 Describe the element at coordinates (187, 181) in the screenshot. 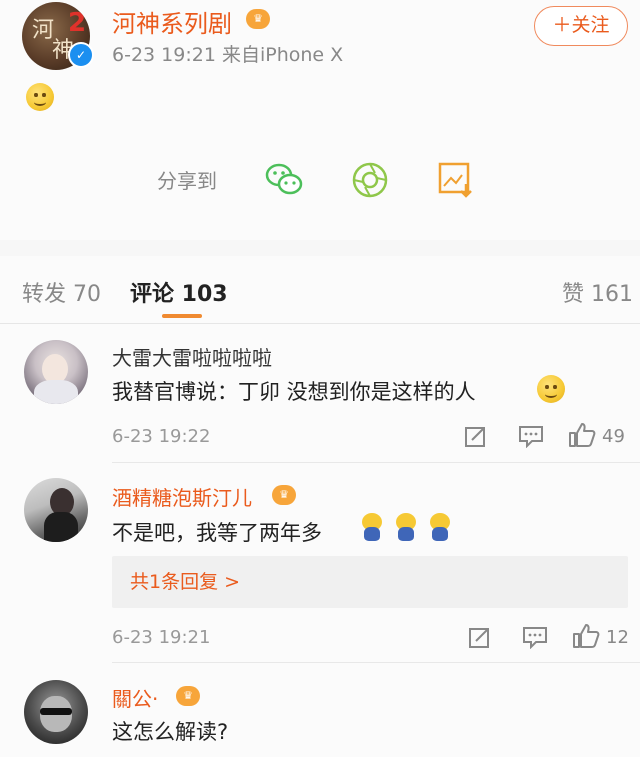

I see `share-label: 分享到` at that location.